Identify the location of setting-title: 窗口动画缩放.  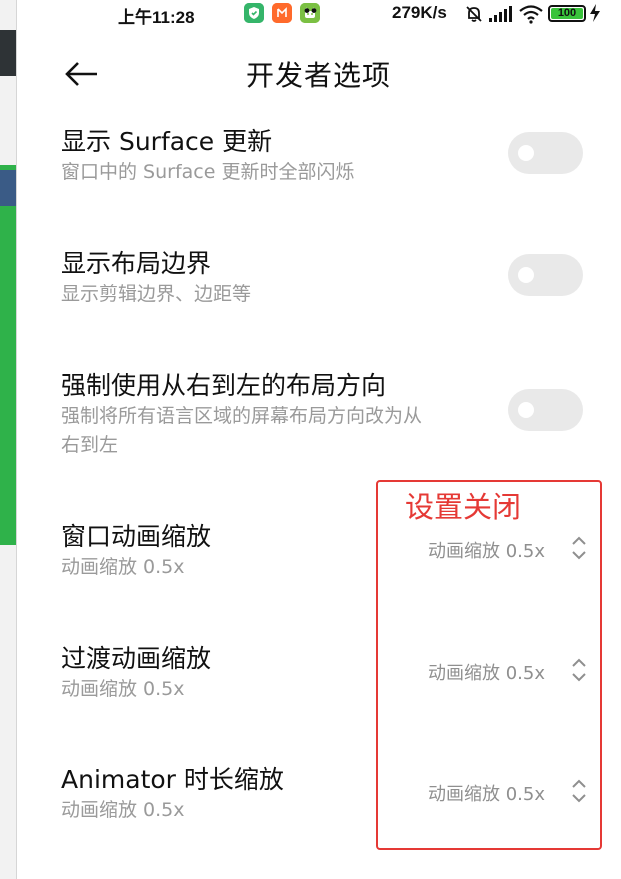
(136, 536).